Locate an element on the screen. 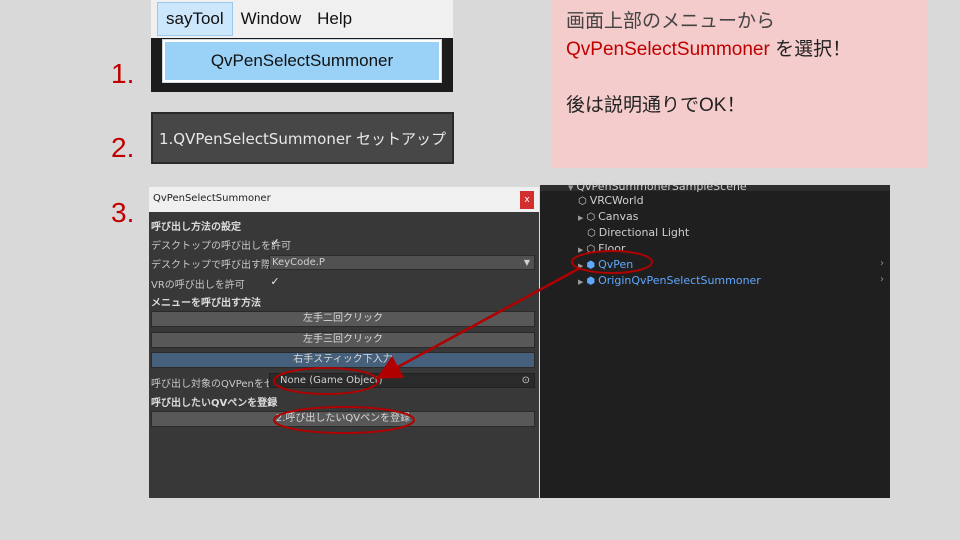 The width and height of the screenshot is (960, 540). allow-desktop-checkbox: ✓ is located at coordinates (275, 243).